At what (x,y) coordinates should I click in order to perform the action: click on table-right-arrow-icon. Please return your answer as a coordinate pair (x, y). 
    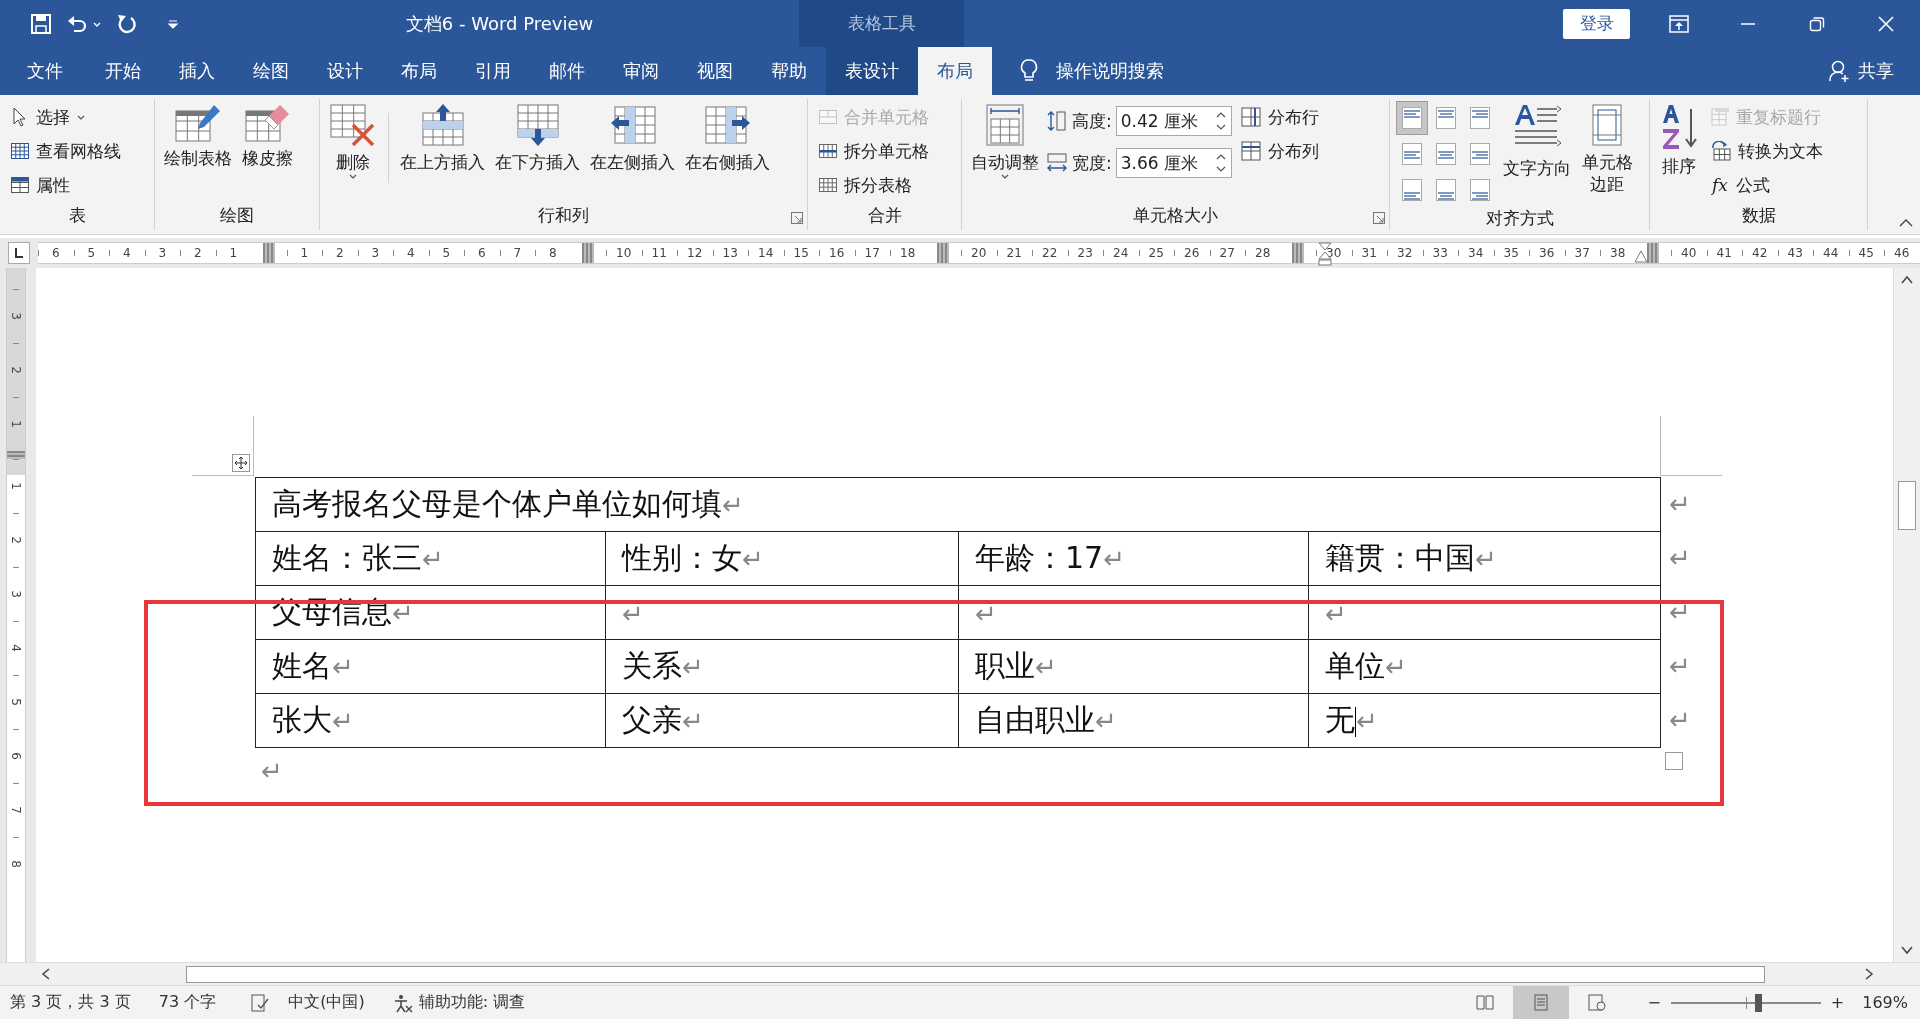
    Looking at the image, I should click on (727, 125).